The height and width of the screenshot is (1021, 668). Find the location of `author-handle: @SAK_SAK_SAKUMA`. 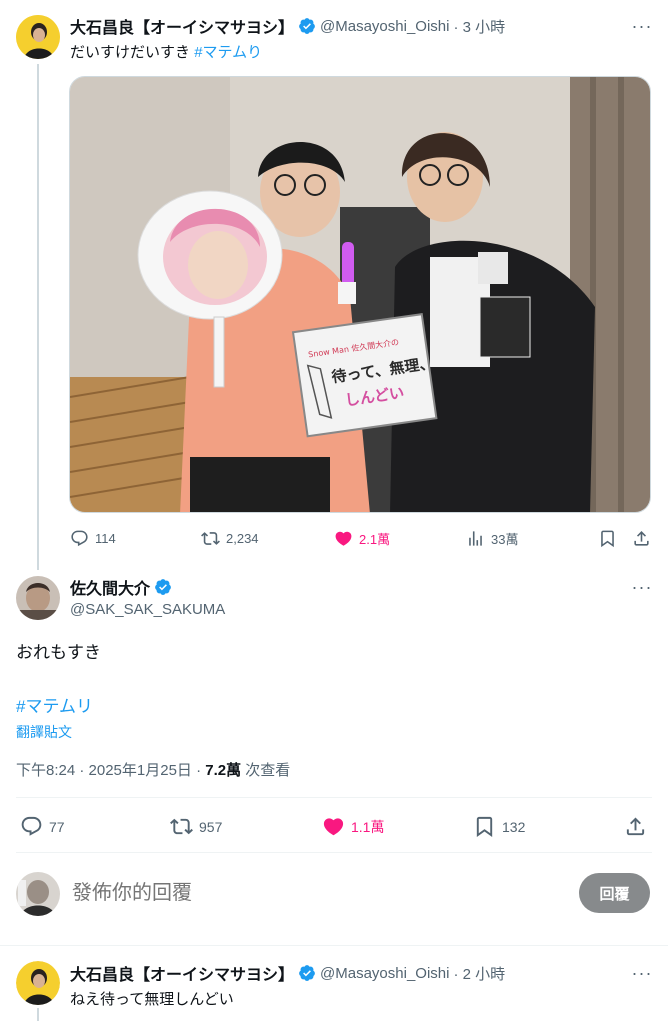

author-handle: @SAK_SAK_SAKUMA is located at coordinates (147, 609).